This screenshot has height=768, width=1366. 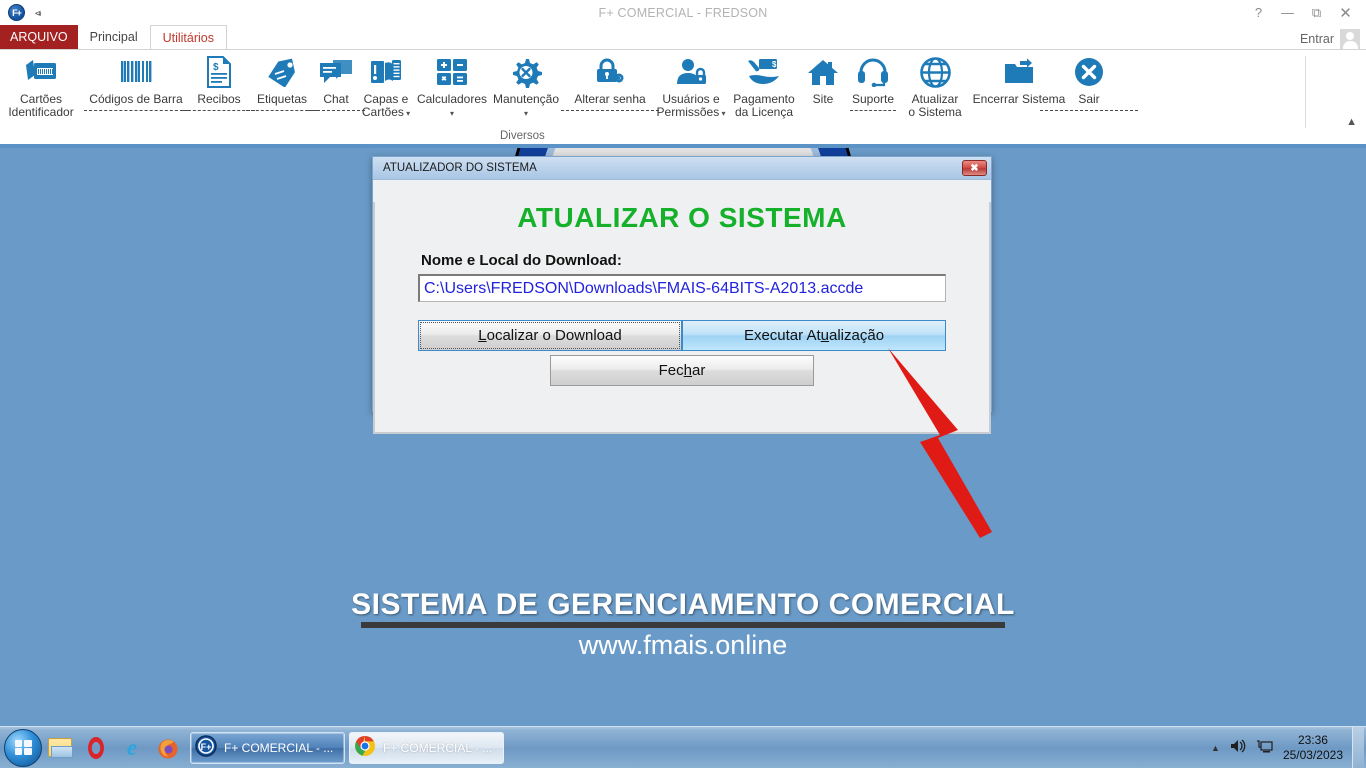 I want to click on receipt-icon: $, so click(x=219, y=72).